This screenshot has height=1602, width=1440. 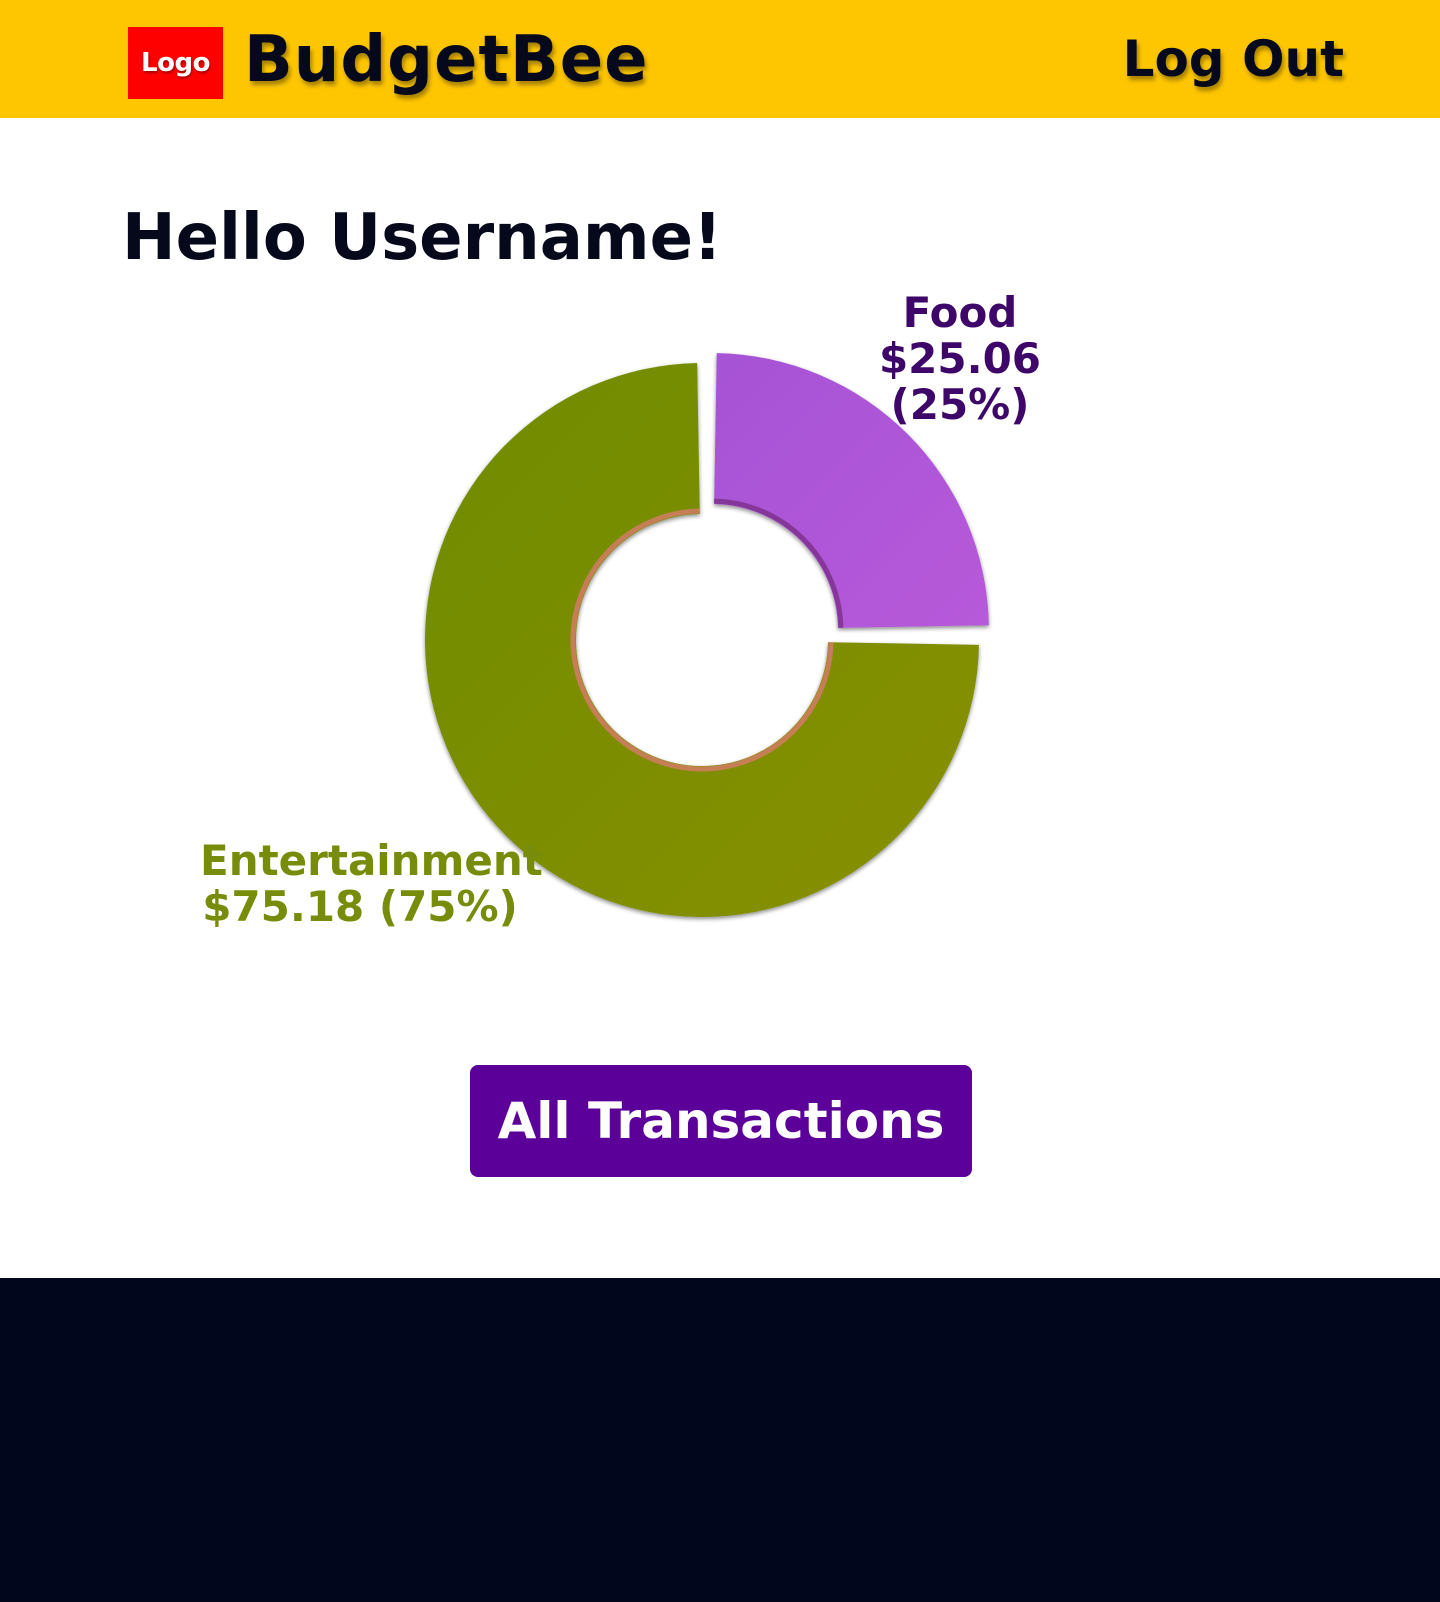 What do you see at coordinates (422, 238) in the screenshot?
I see `greeting-heading: Hello Username!` at bounding box center [422, 238].